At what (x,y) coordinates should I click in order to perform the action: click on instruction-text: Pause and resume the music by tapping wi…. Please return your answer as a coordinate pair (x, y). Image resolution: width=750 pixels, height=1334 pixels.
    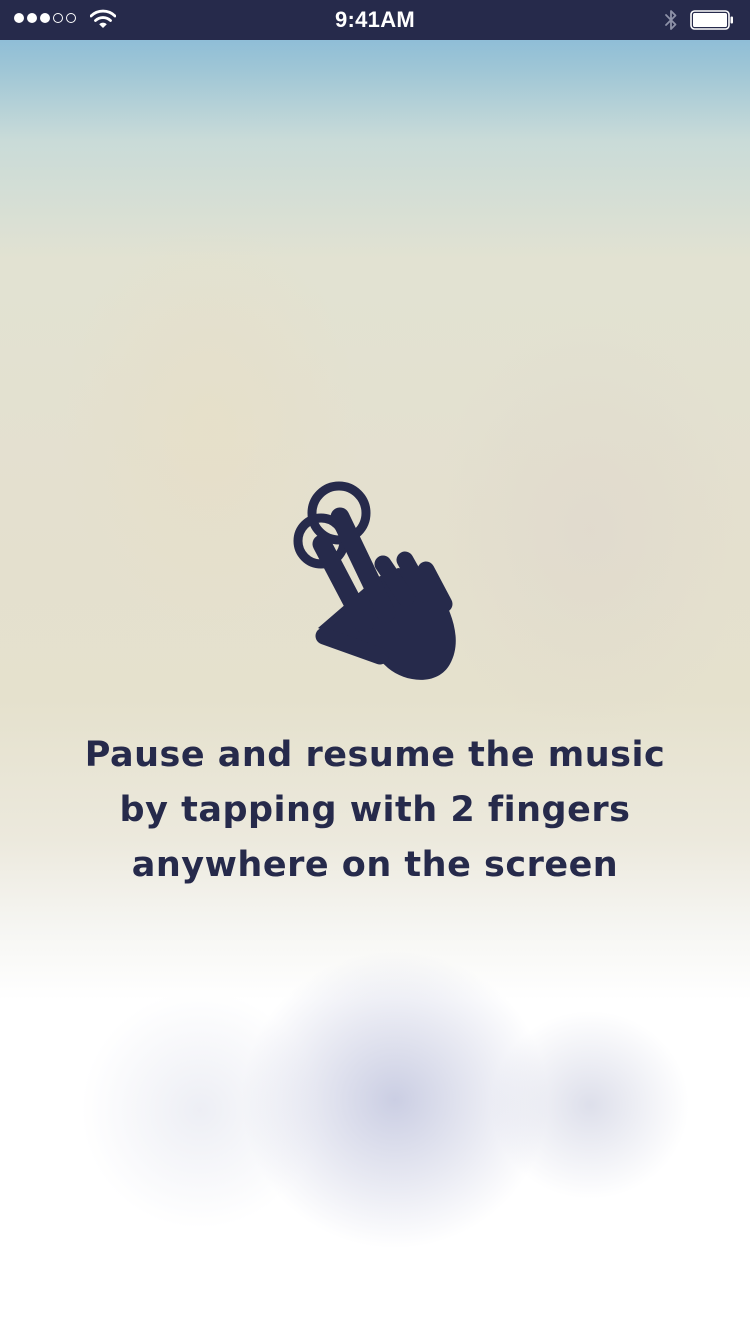
    Looking at the image, I should click on (375, 810).